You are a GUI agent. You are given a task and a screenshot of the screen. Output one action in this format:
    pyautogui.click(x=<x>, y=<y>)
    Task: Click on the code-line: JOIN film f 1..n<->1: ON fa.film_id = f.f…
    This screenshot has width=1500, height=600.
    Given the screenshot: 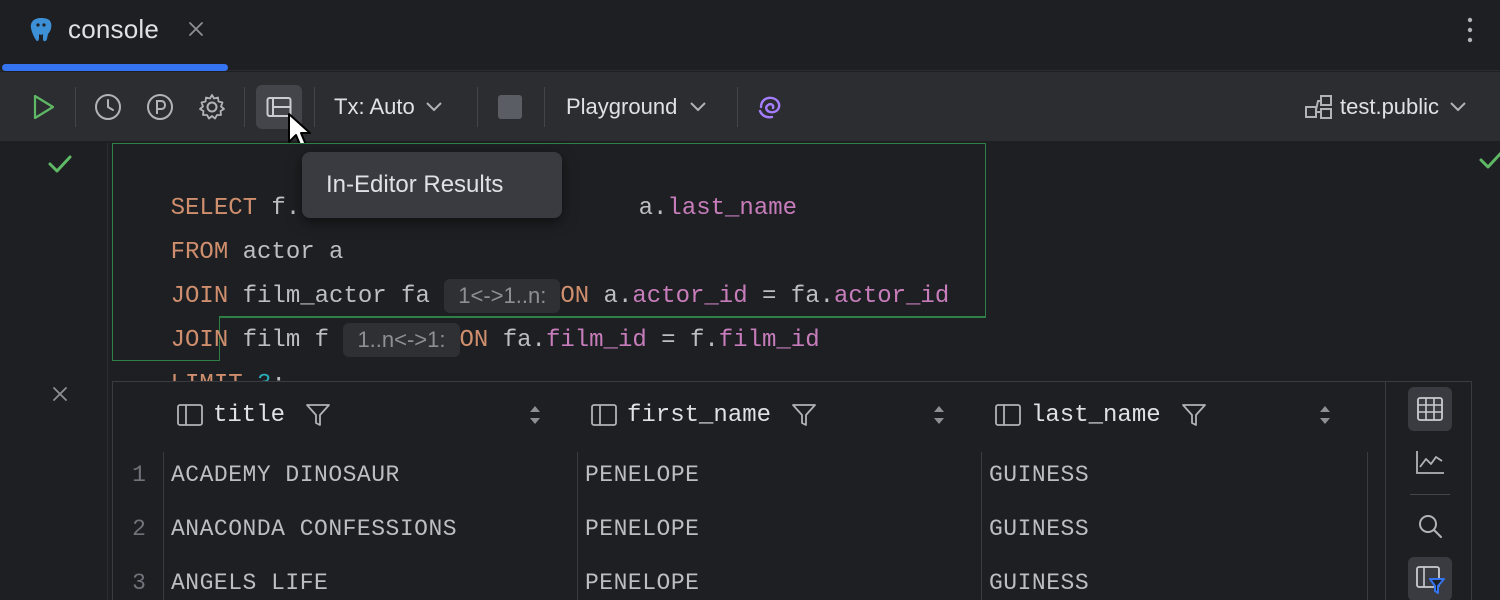 What is the action you would take?
    pyautogui.click(x=466, y=316)
    